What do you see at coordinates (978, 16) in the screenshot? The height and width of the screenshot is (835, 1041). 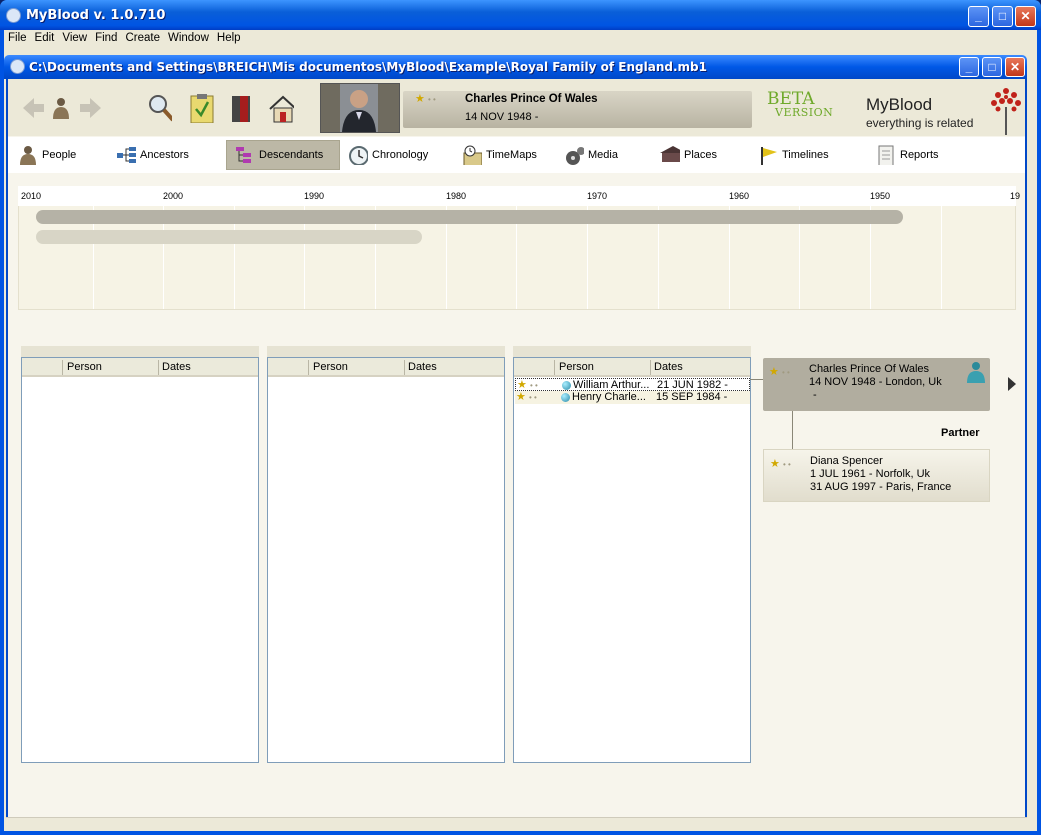 I see `minimize-button: _` at bounding box center [978, 16].